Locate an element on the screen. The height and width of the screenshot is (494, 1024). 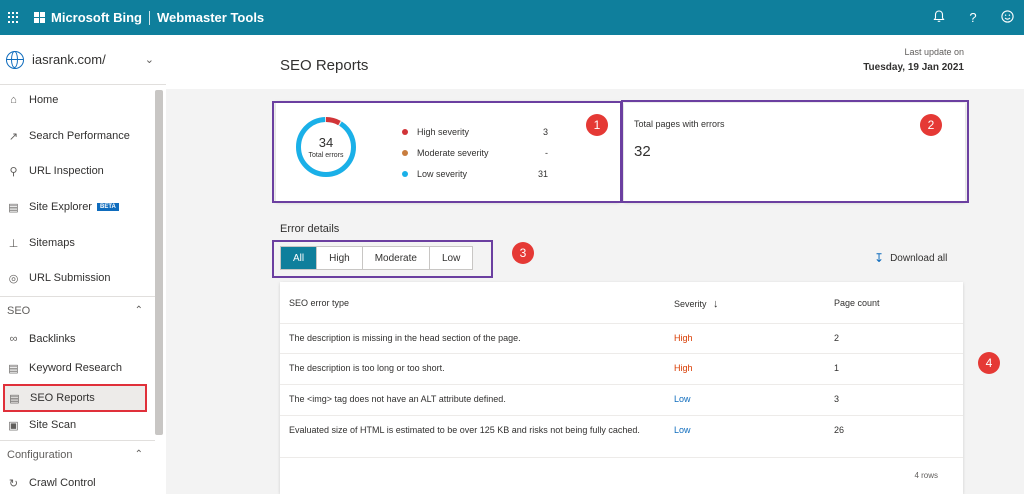
legend-dot-high is located at coordinates (405, 132).